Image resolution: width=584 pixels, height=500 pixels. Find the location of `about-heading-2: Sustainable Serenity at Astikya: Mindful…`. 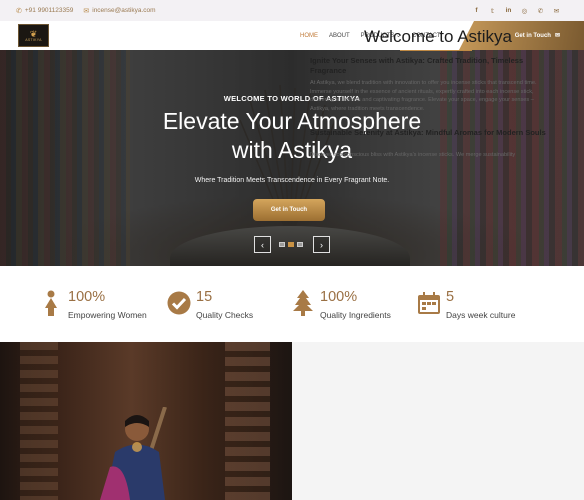

about-heading-2: Sustainable Serenity at Astikya: Mindful… is located at coordinates (428, 132).